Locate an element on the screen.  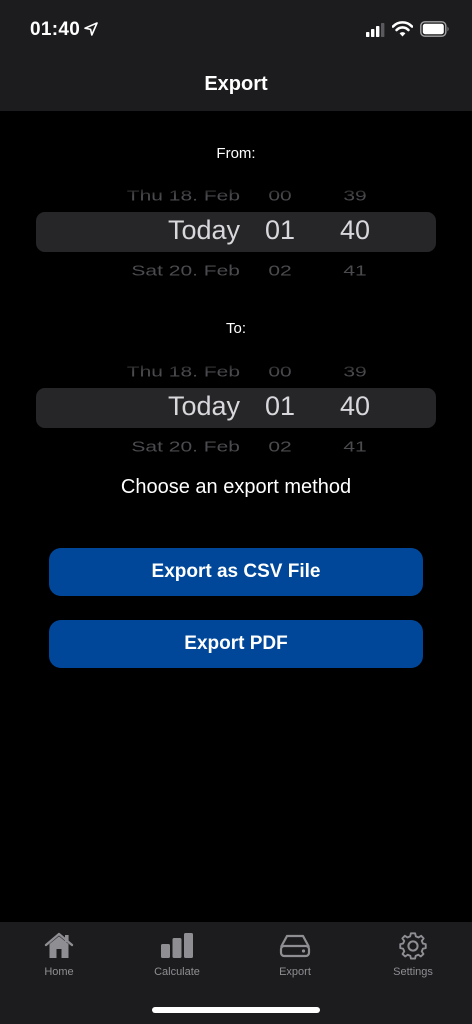
tab-settings-label: Settings is located at coordinates (413, 972).